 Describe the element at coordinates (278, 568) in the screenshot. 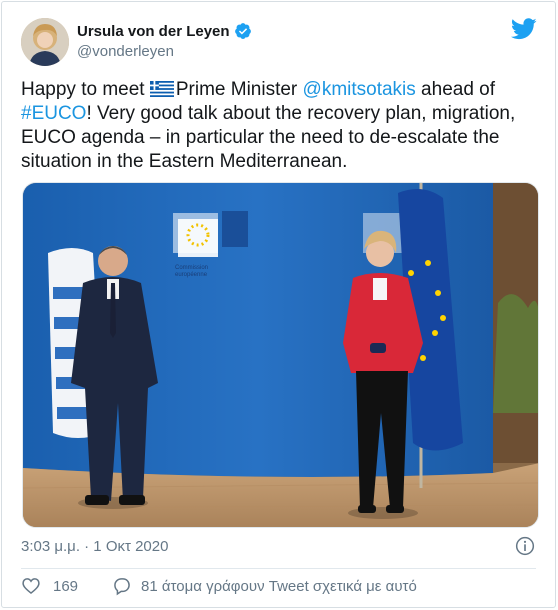

I see `divider` at that location.